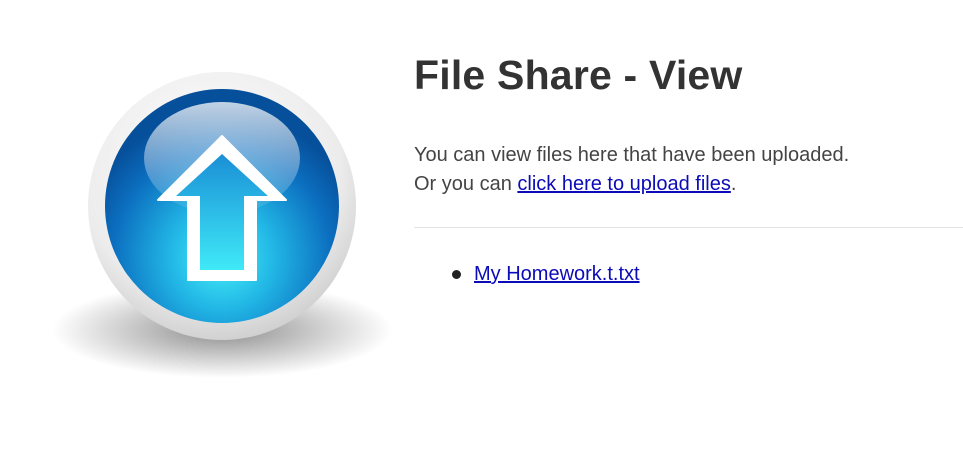  I want to click on file-link: My Homework.t.txt, so click(557, 274).